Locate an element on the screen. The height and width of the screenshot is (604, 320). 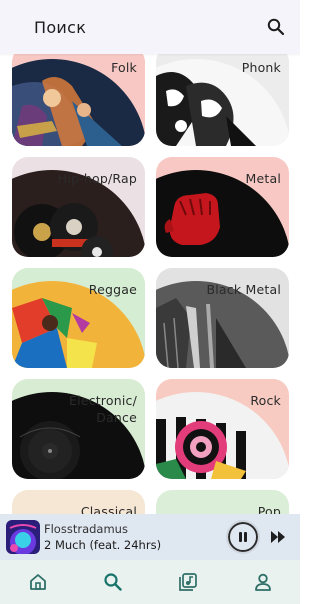
genre-label: Reggae is located at coordinates (112, 289).